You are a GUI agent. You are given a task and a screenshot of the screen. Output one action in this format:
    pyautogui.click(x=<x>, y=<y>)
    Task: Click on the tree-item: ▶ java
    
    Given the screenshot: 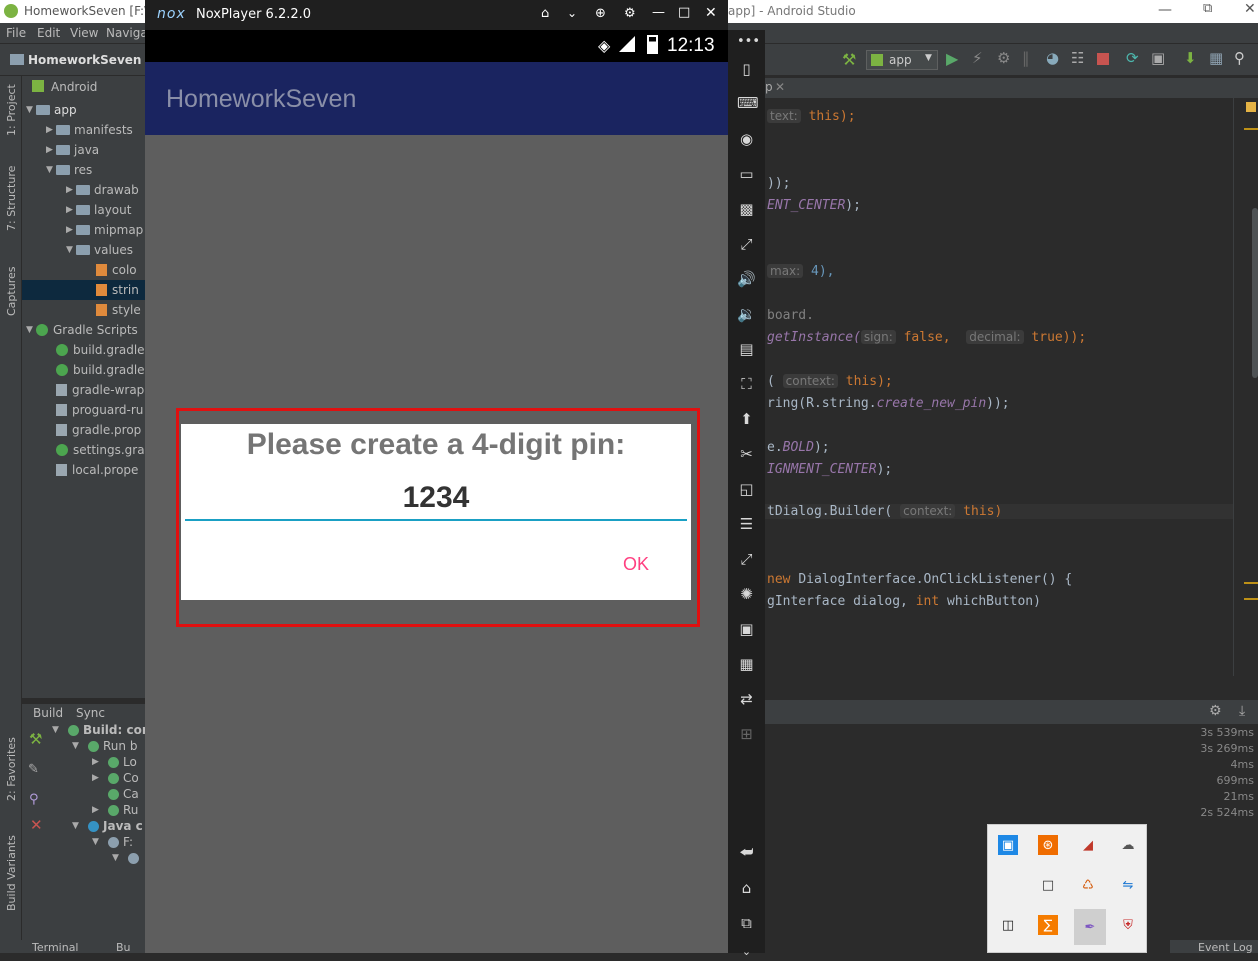 What is the action you would take?
    pyautogui.click(x=83, y=150)
    